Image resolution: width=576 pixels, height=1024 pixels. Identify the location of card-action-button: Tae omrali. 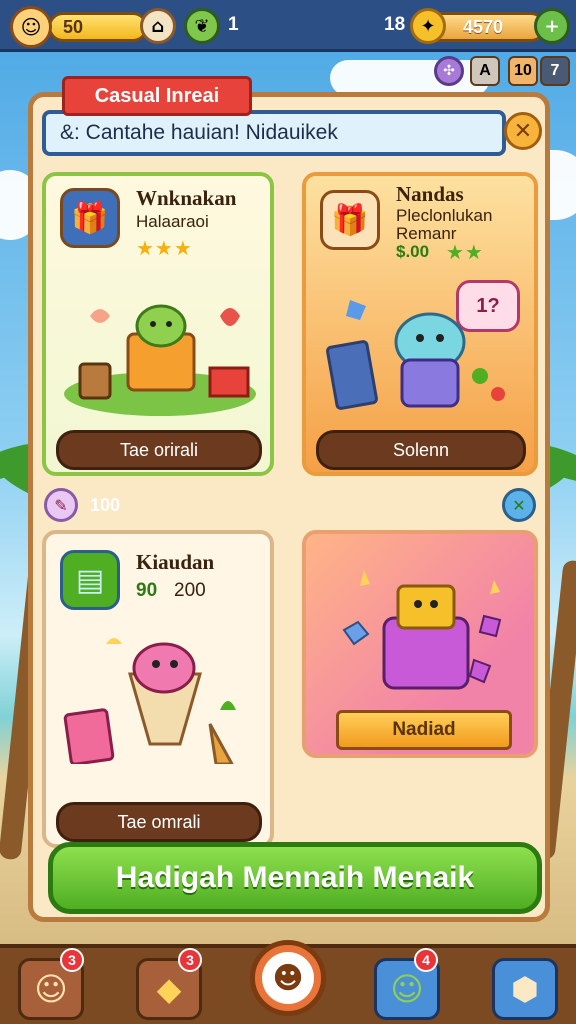
(159, 822).